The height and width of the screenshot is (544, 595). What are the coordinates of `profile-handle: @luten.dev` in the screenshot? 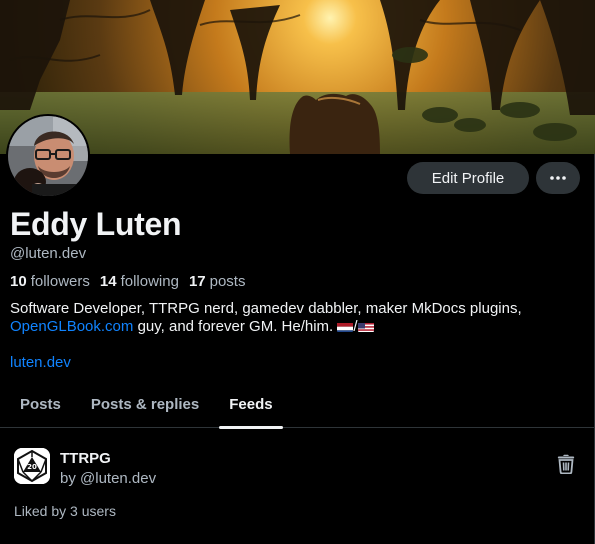 It's located at (48, 253).